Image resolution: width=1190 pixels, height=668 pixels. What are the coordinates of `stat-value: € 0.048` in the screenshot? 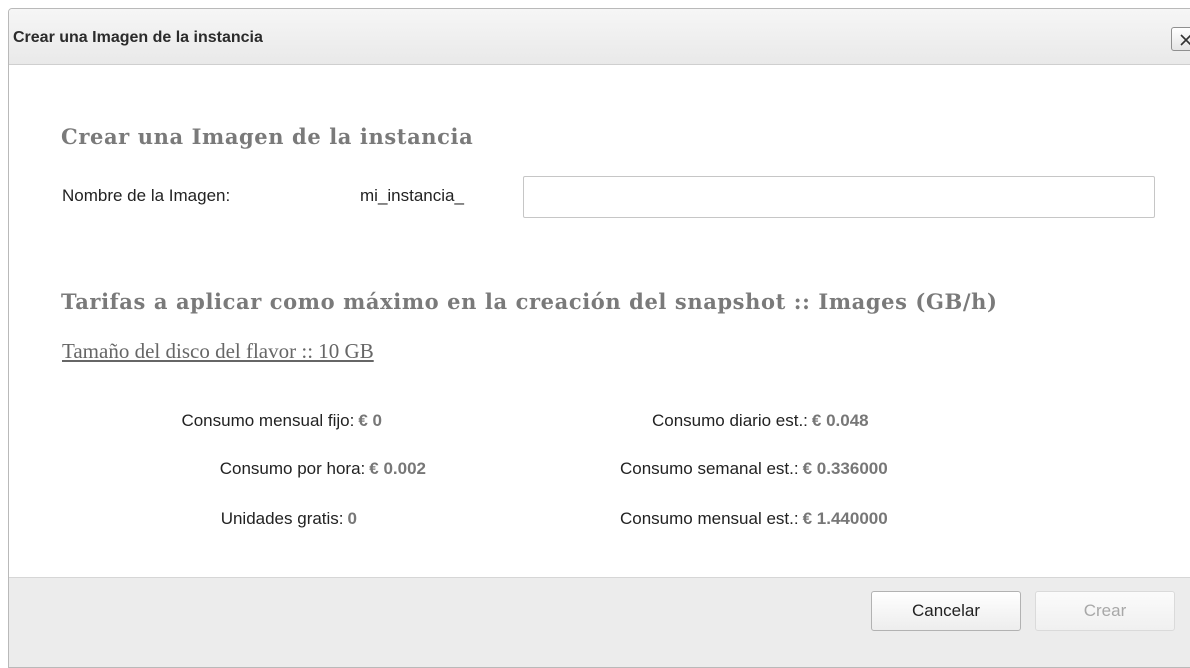 It's located at (840, 420).